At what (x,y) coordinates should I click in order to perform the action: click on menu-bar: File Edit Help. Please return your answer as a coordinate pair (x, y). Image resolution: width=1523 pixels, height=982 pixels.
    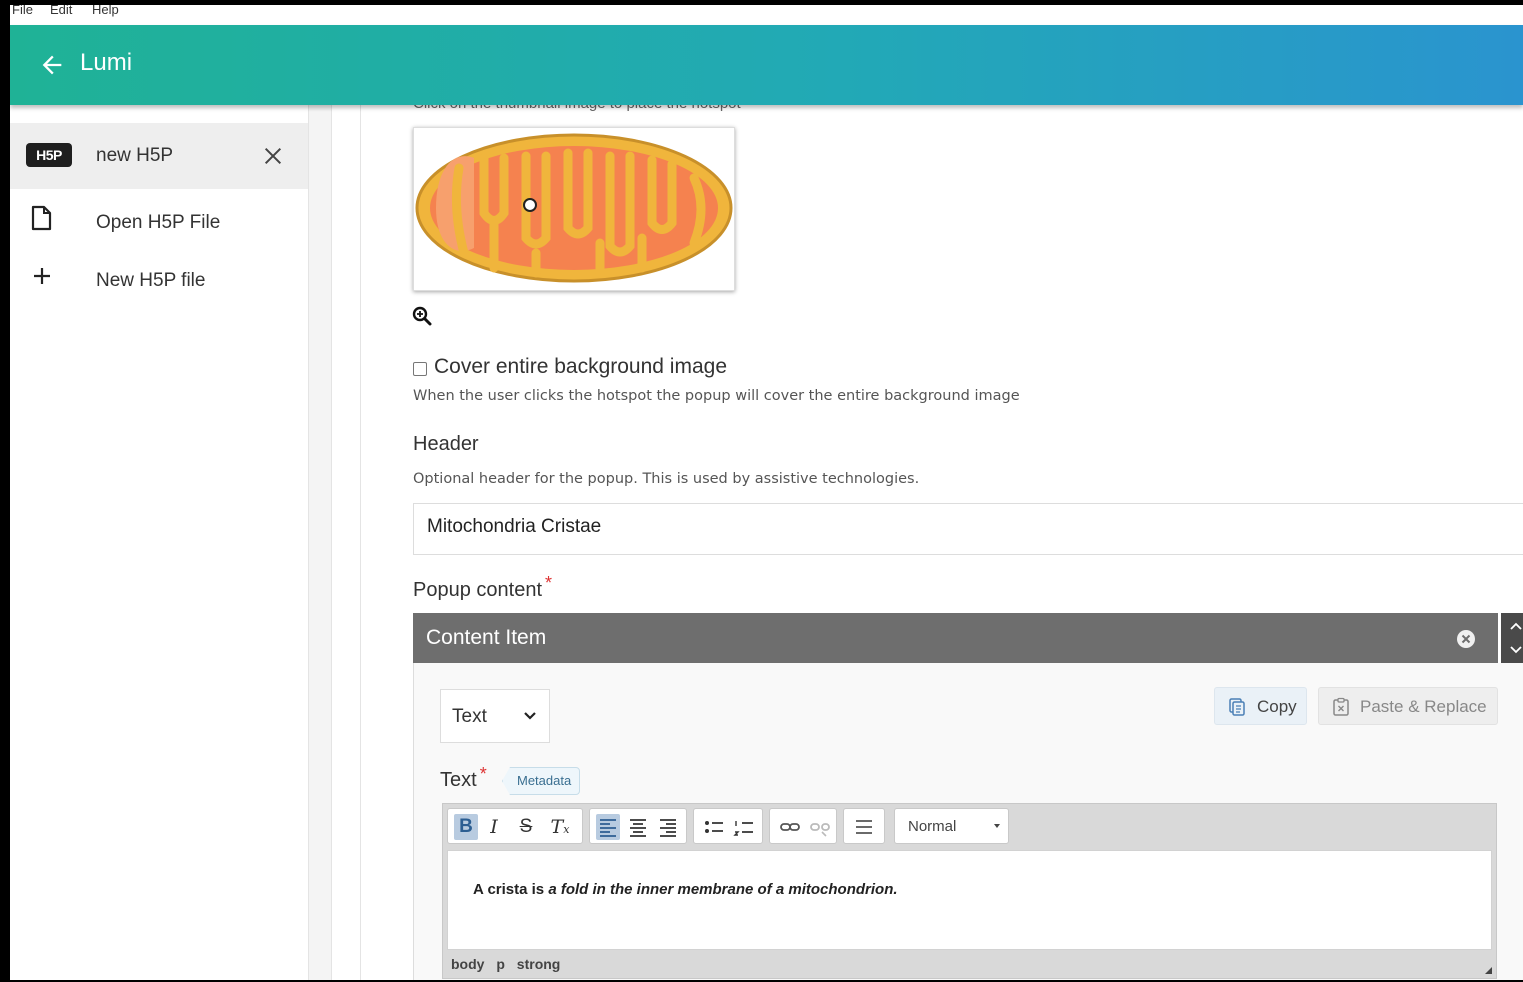
    Looking at the image, I should click on (766, 15).